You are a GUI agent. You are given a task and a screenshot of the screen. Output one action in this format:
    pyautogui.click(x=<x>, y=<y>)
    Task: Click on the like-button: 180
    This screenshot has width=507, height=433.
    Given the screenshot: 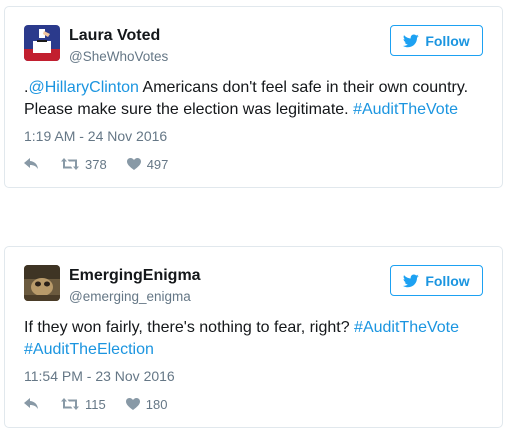 What is the action you would take?
    pyautogui.click(x=146, y=404)
    